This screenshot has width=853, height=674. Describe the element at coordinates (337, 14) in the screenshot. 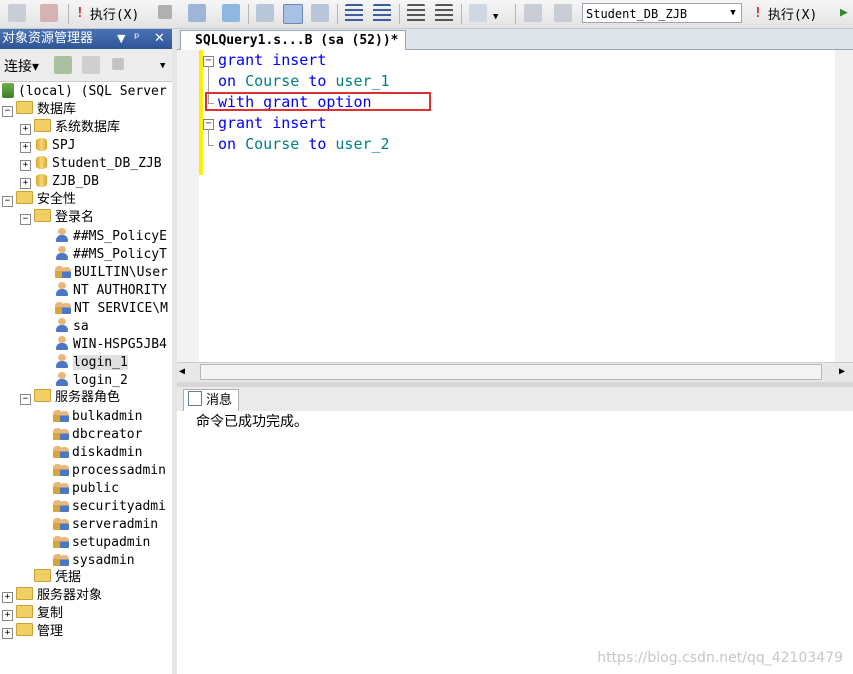

I see `toolbar-separator` at that location.